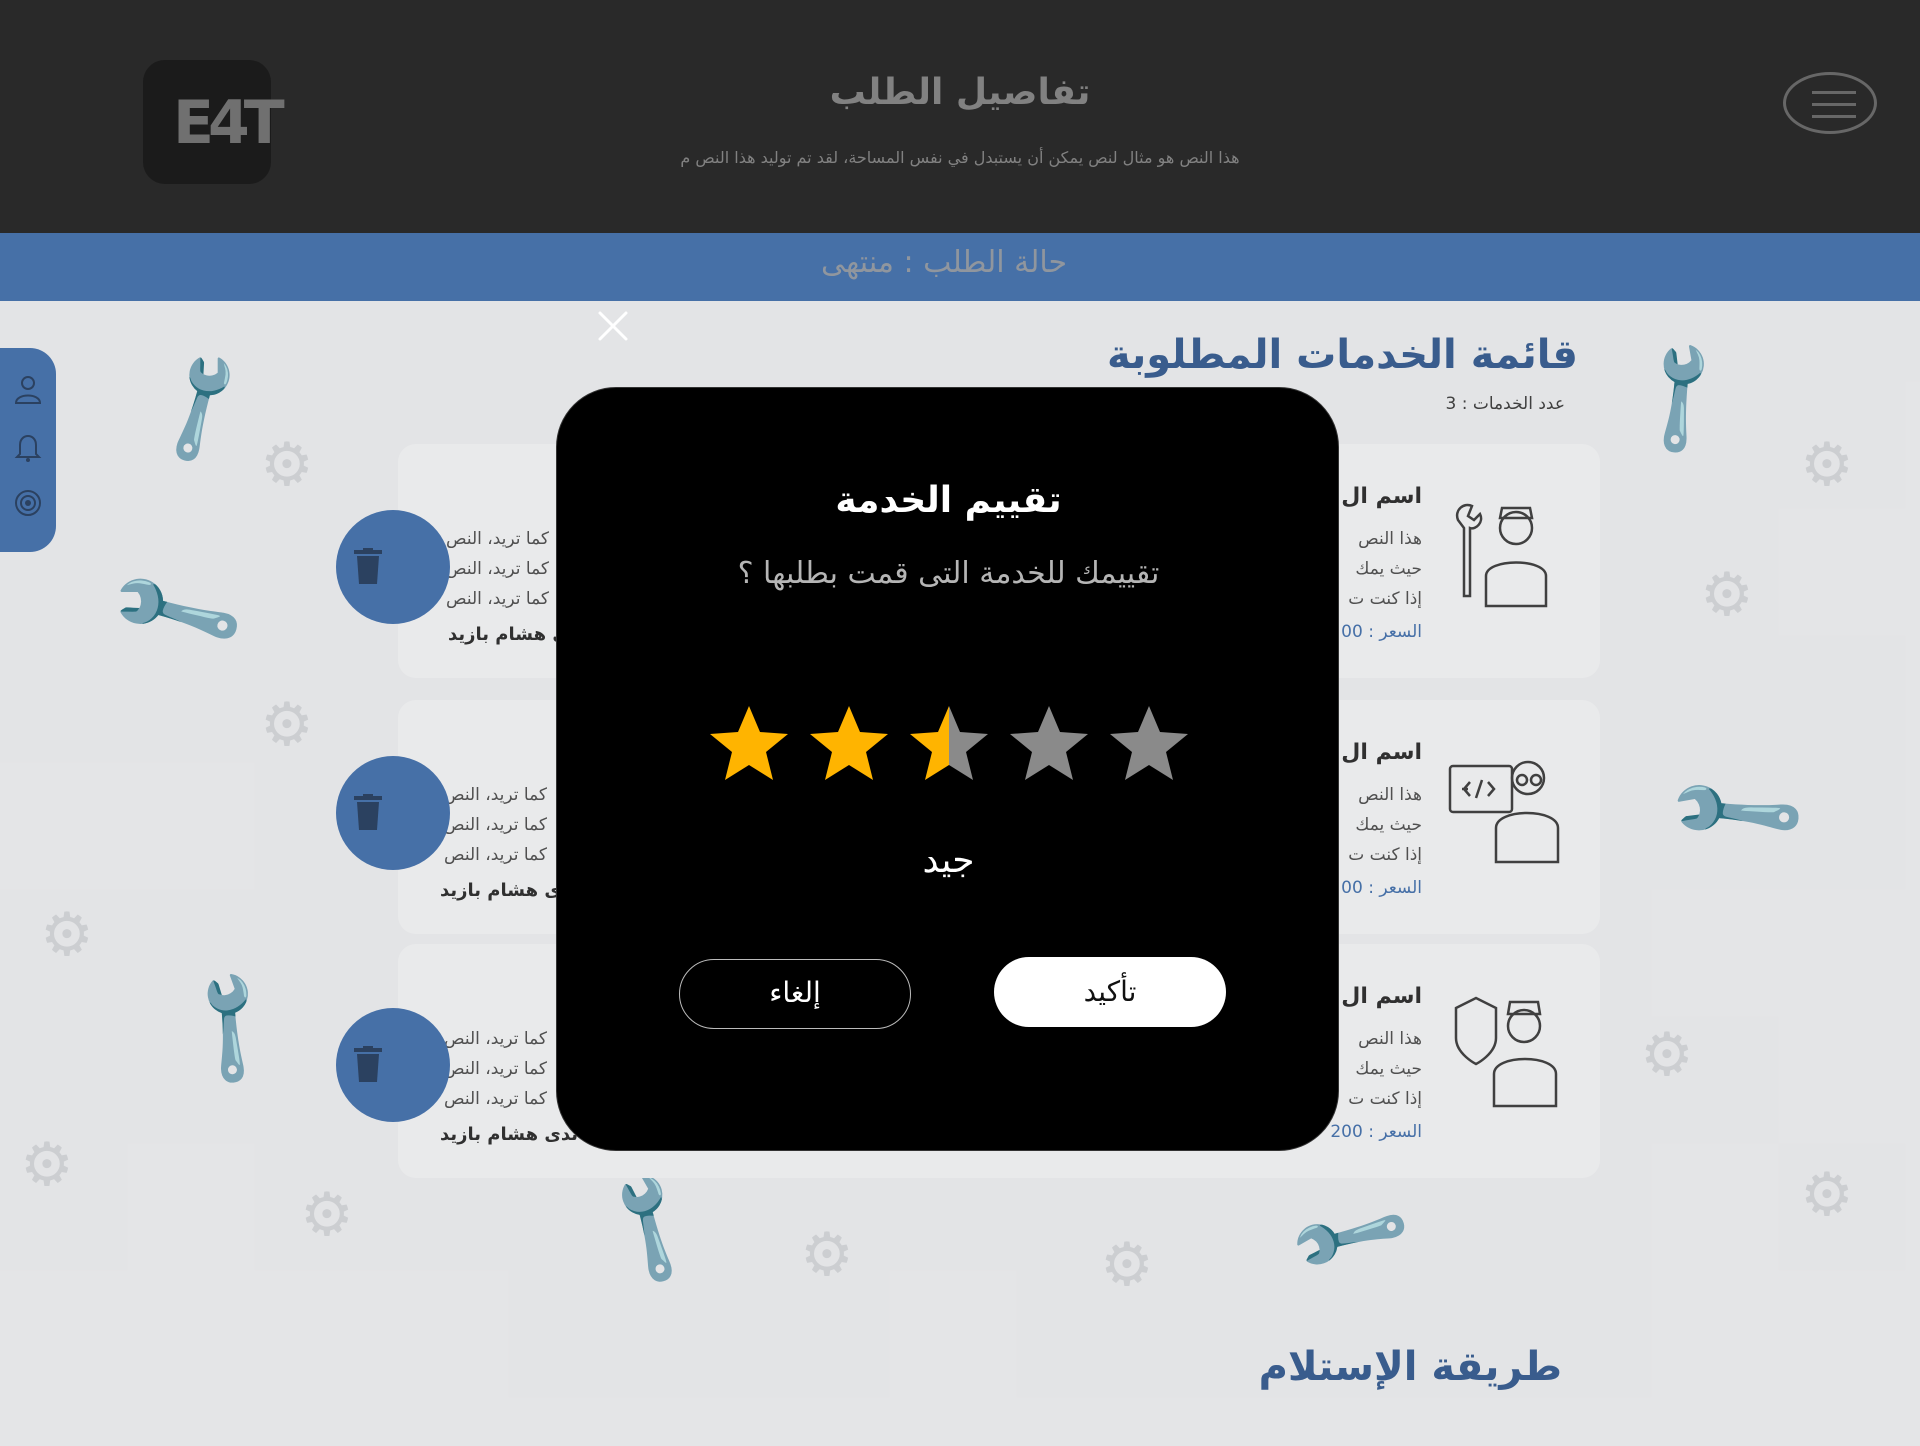  I want to click on cancel-button: إلغاء, so click(795, 994).